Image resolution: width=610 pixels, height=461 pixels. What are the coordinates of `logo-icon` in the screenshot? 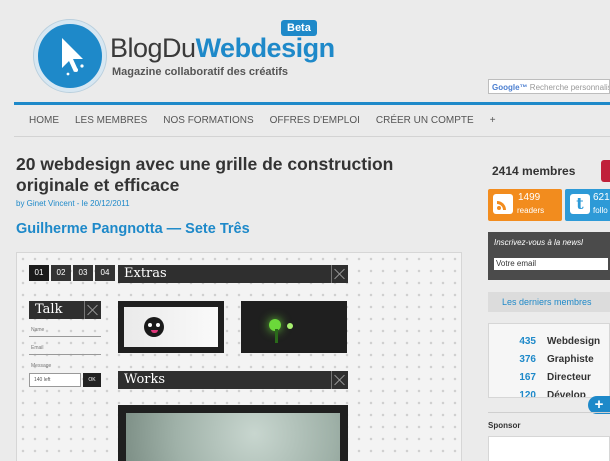 It's located at (70, 56).